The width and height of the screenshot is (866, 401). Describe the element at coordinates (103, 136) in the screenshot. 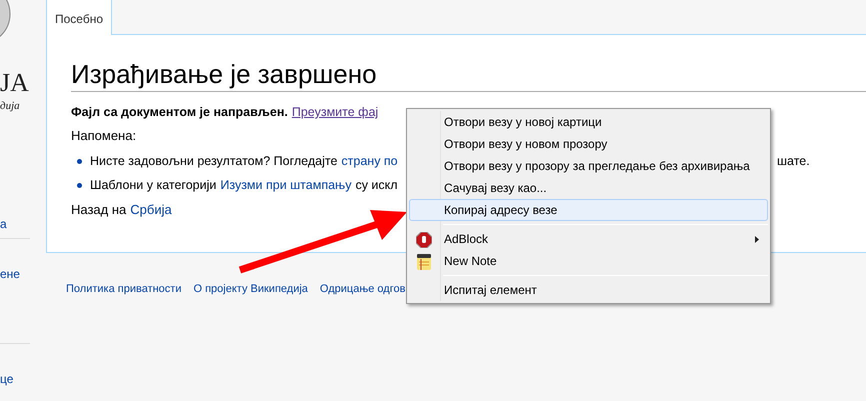

I see `note-label: Напомена:` at that location.